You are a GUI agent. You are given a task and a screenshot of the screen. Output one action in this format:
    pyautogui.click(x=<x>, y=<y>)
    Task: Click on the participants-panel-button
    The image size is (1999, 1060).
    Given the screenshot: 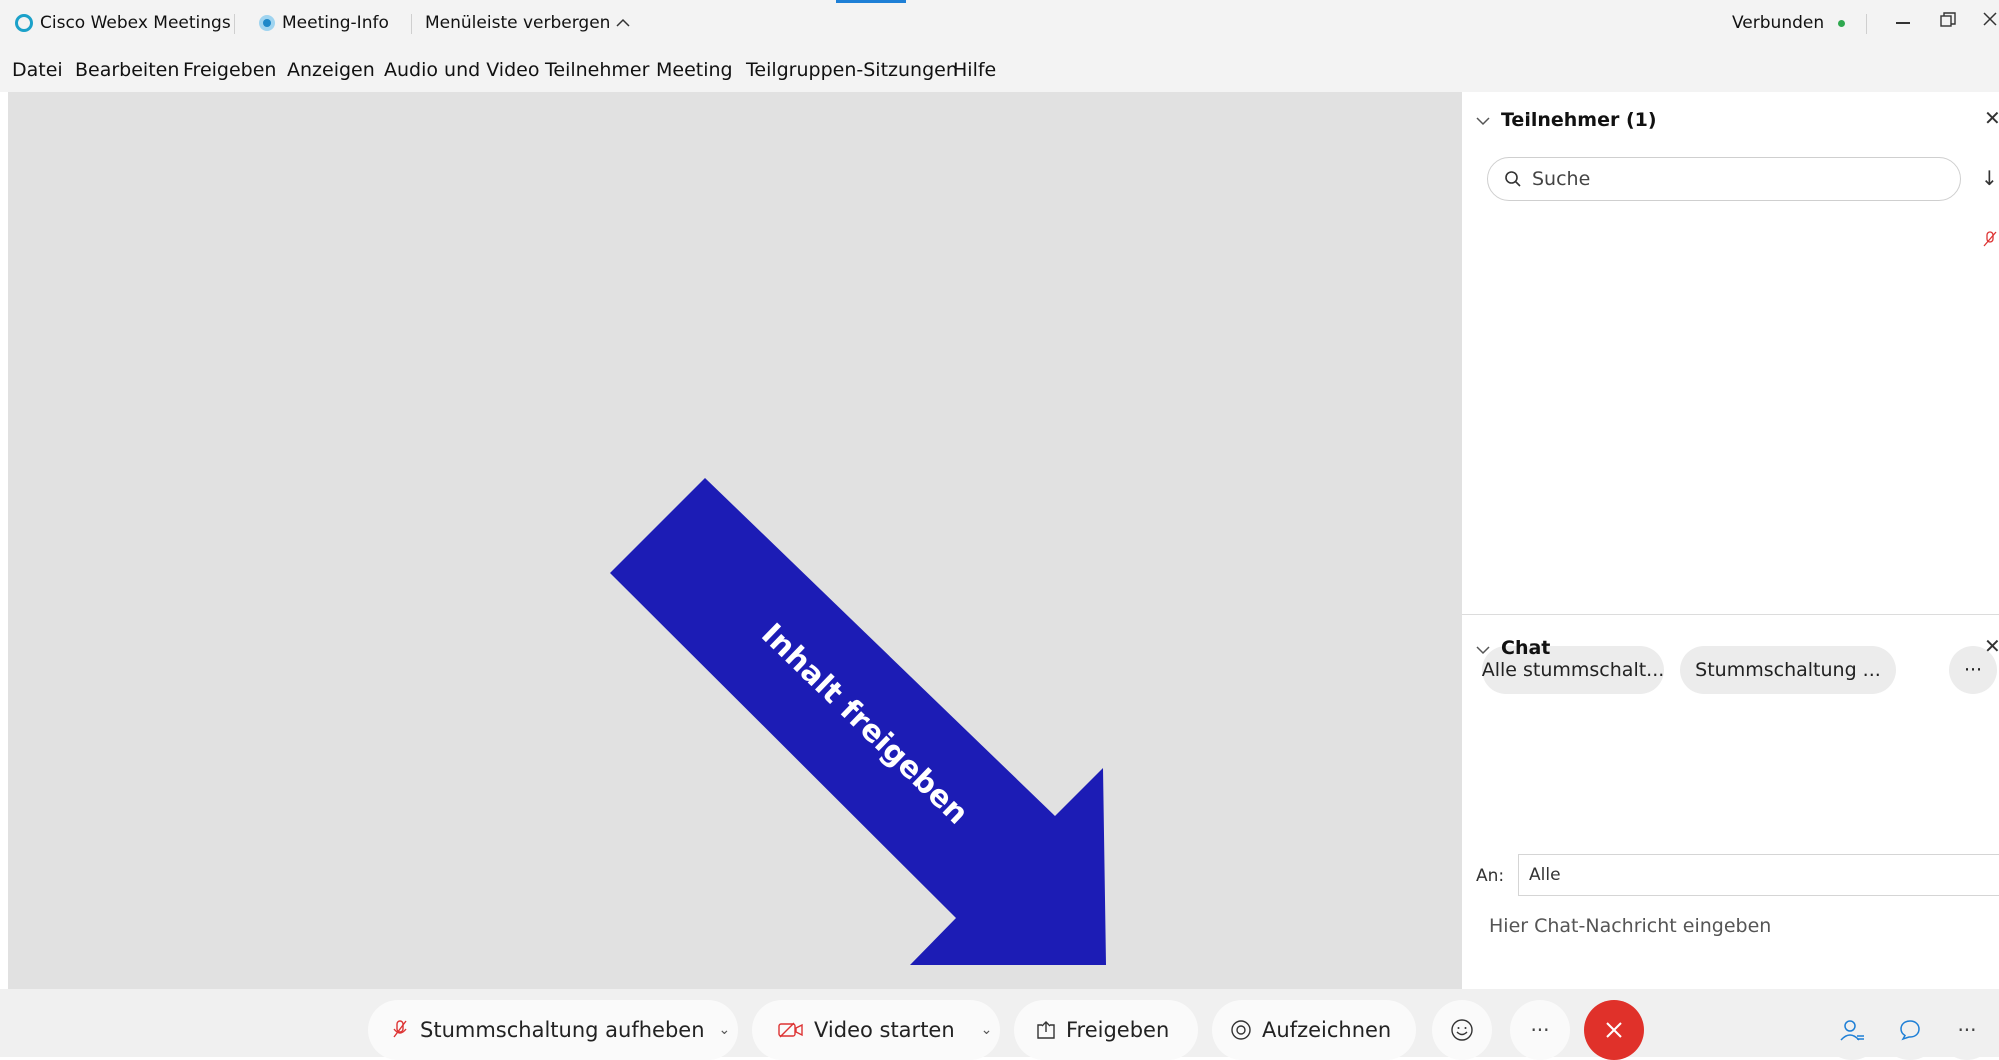 What is the action you would take?
    pyautogui.click(x=1852, y=1030)
    